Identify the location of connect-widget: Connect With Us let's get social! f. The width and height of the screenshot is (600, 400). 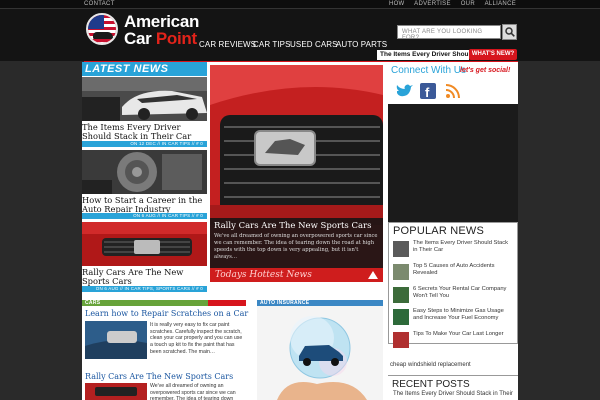
(453, 84).